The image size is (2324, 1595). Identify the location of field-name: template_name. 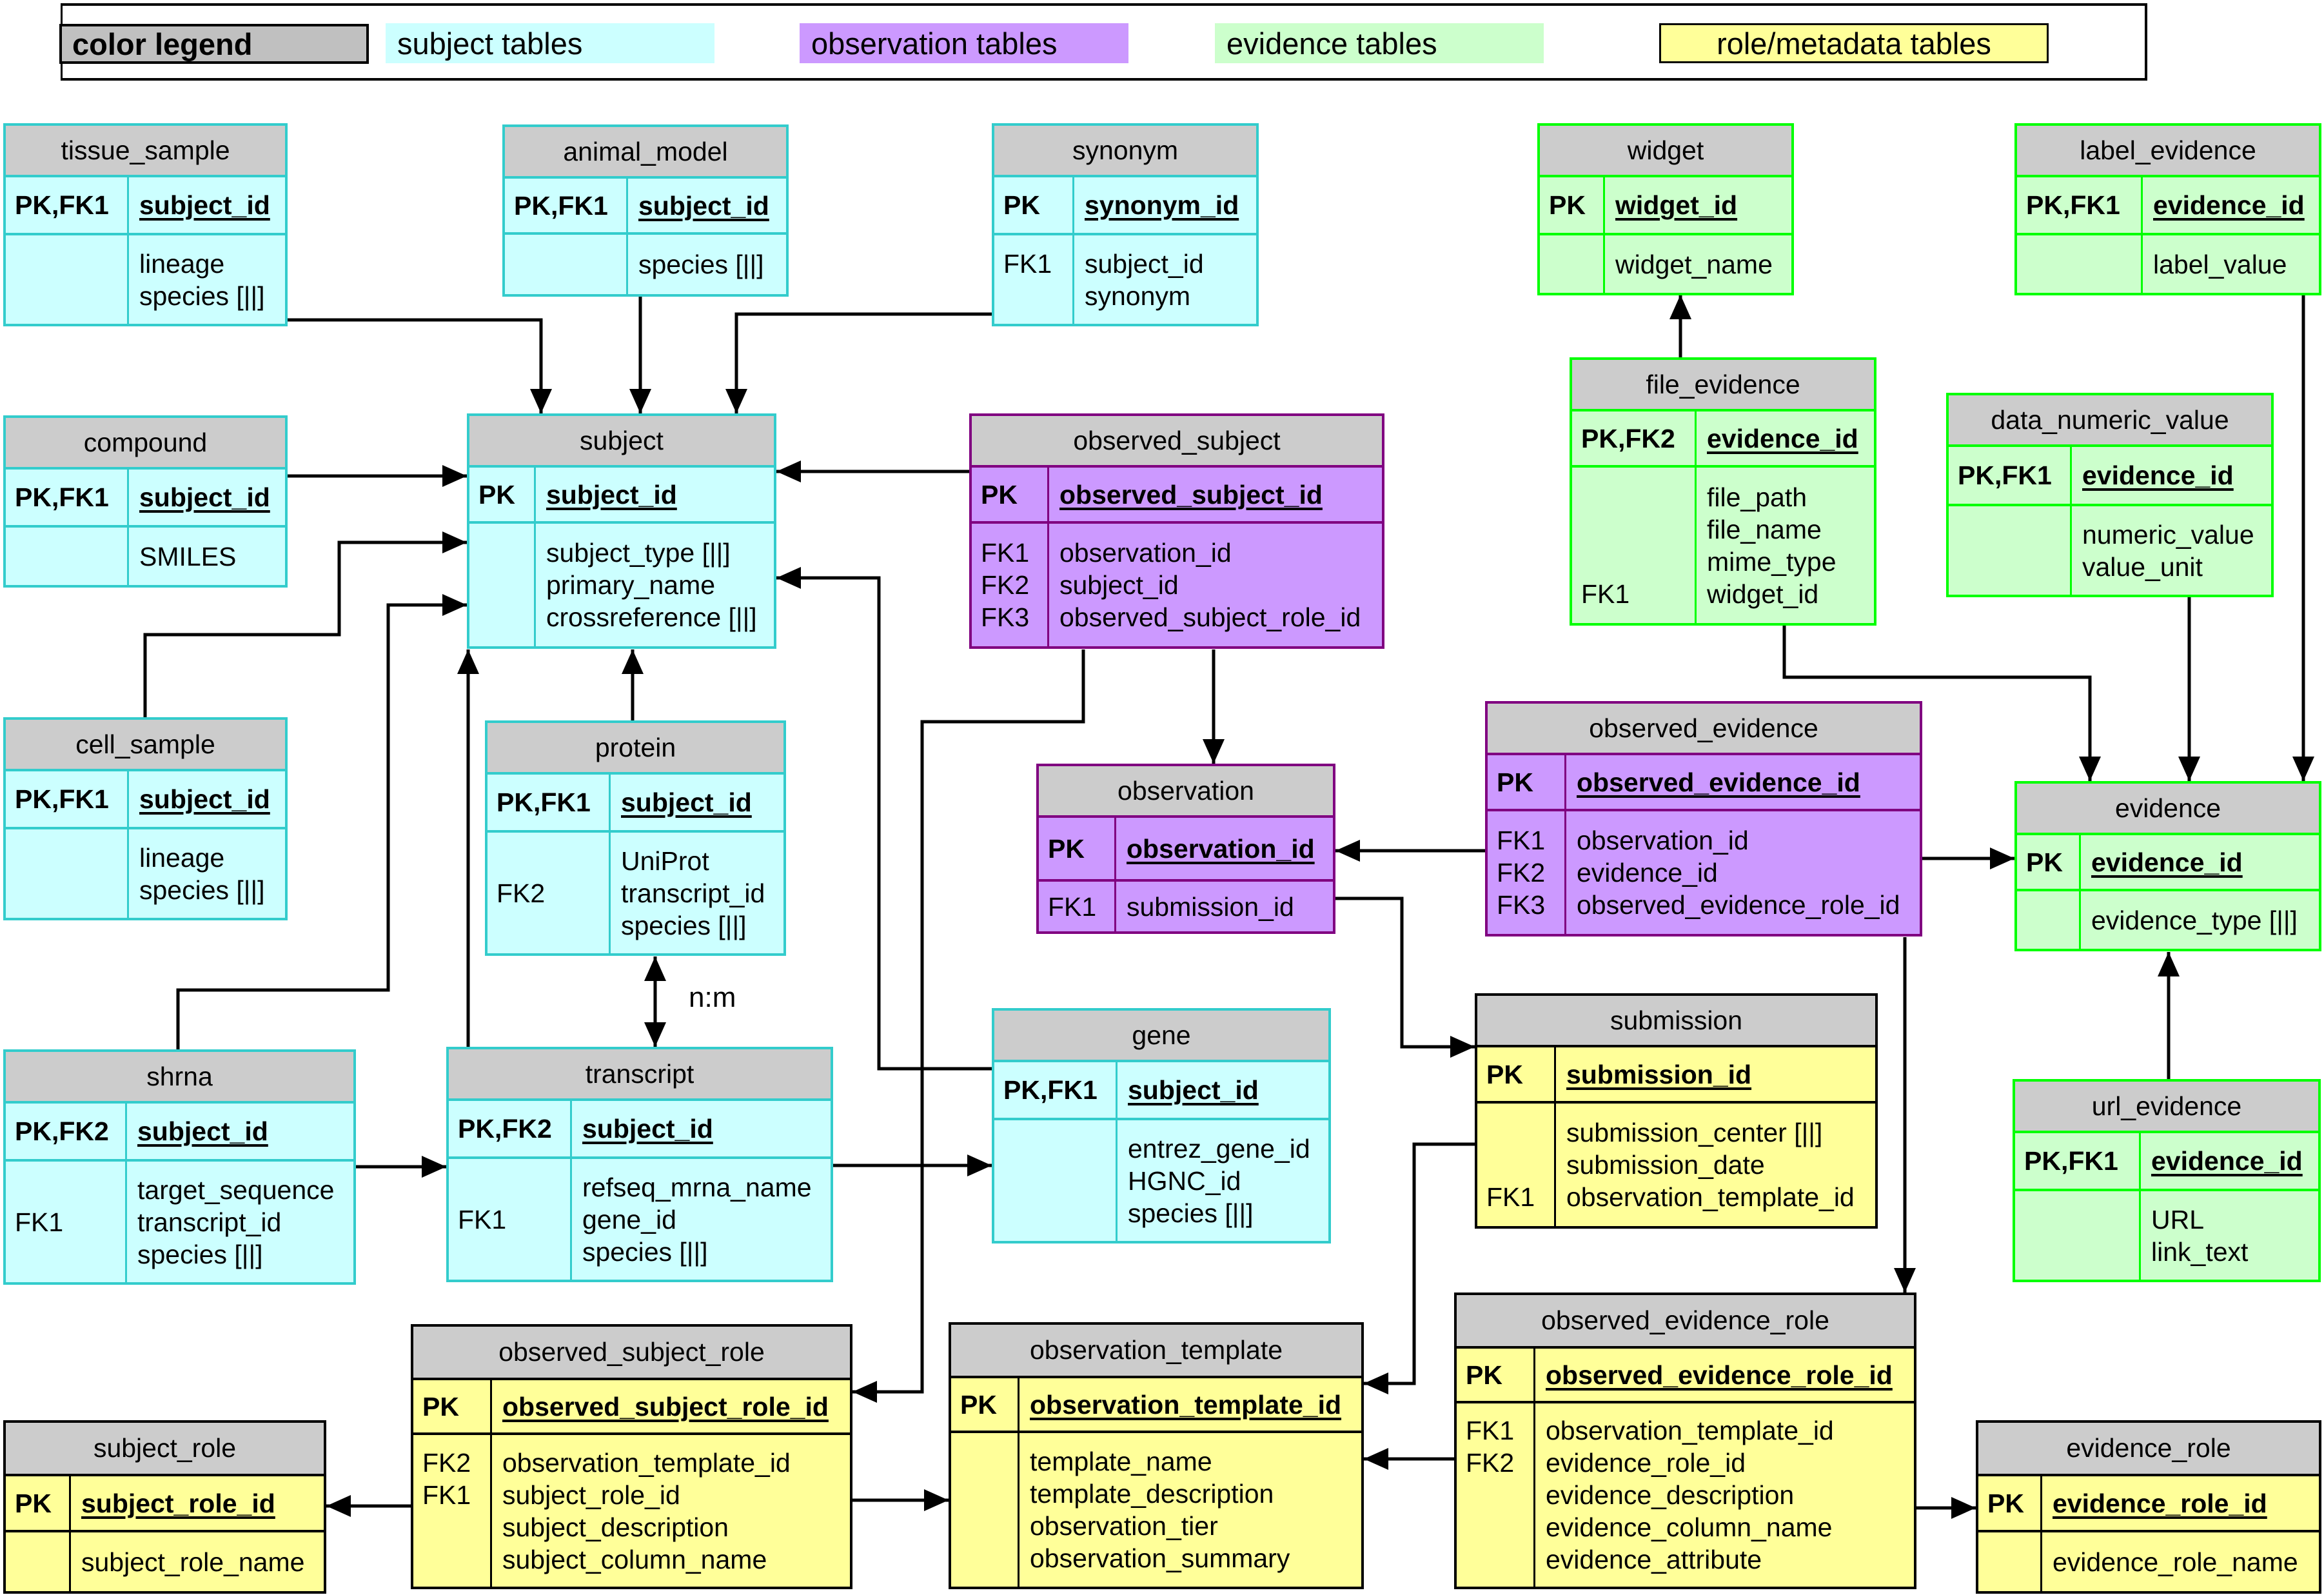
(1121, 1461).